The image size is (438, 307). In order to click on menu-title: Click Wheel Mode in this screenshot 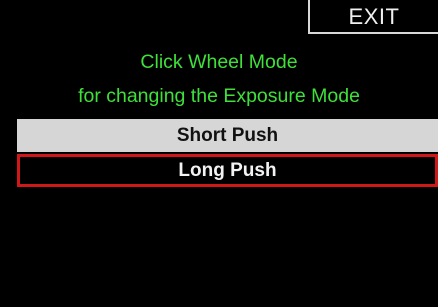, I will do `click(219, 62)`.